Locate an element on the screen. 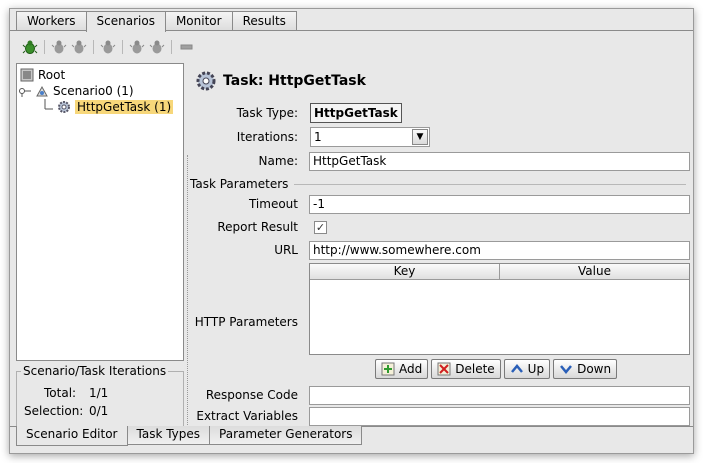 Image resolution: width=703 pixels, height=463 pixels. selection-label: Selection: is located at coordinates (54, 411).